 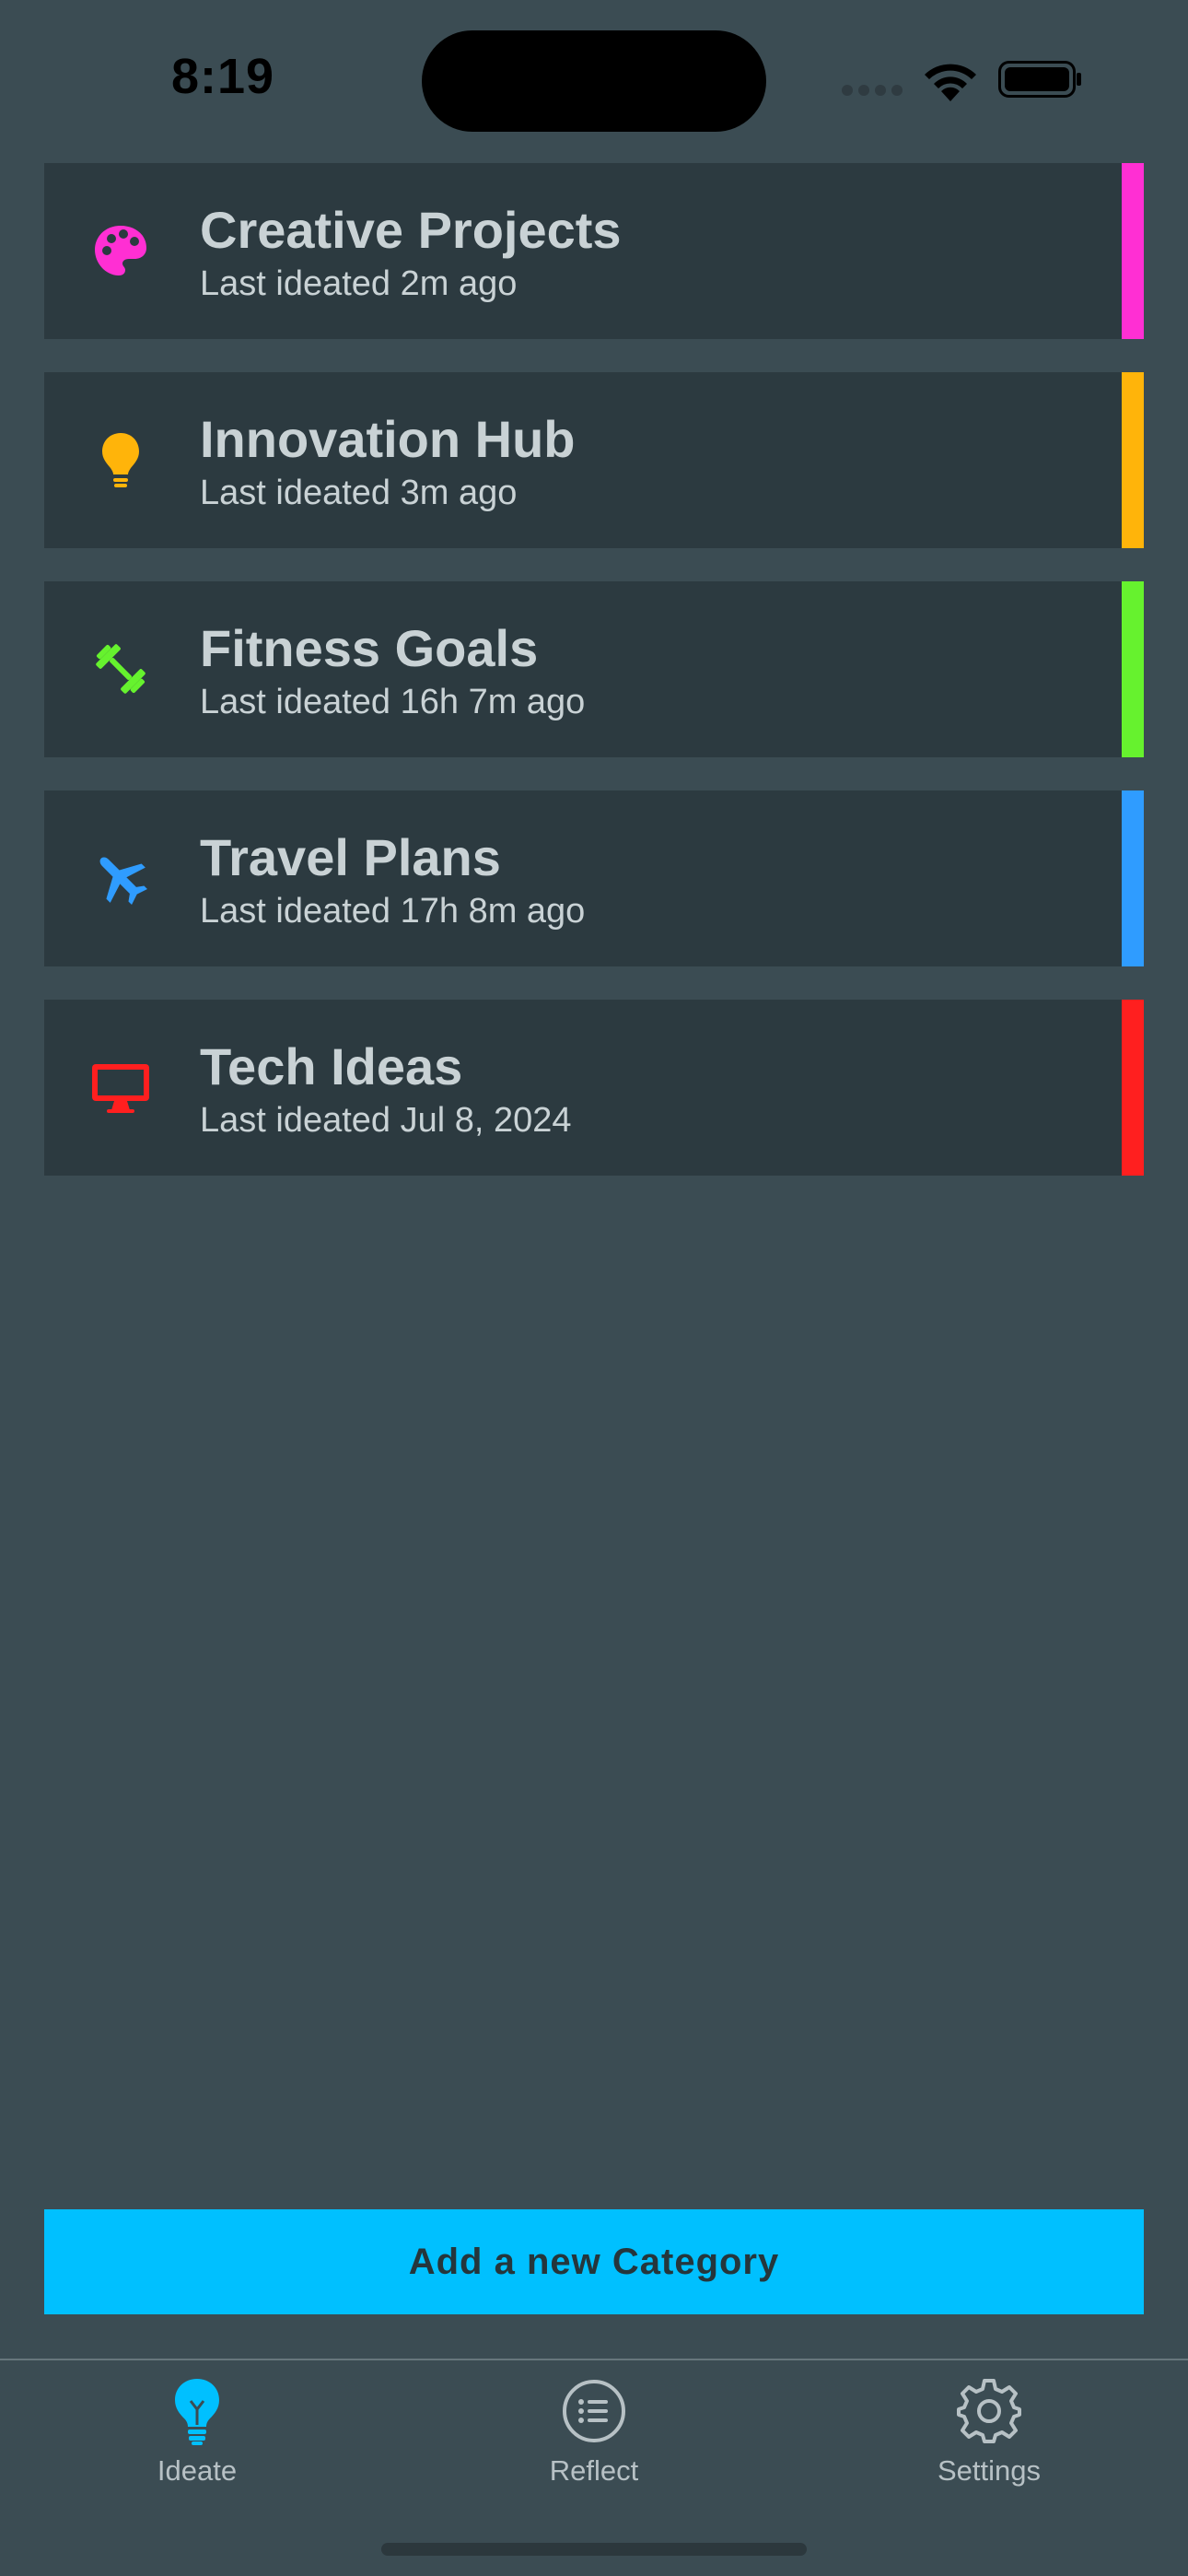 What do you see at coordinates (369, 648) in the screenshot?
I see `category-title: Fitness Goals` at bounding box center [369, 648].